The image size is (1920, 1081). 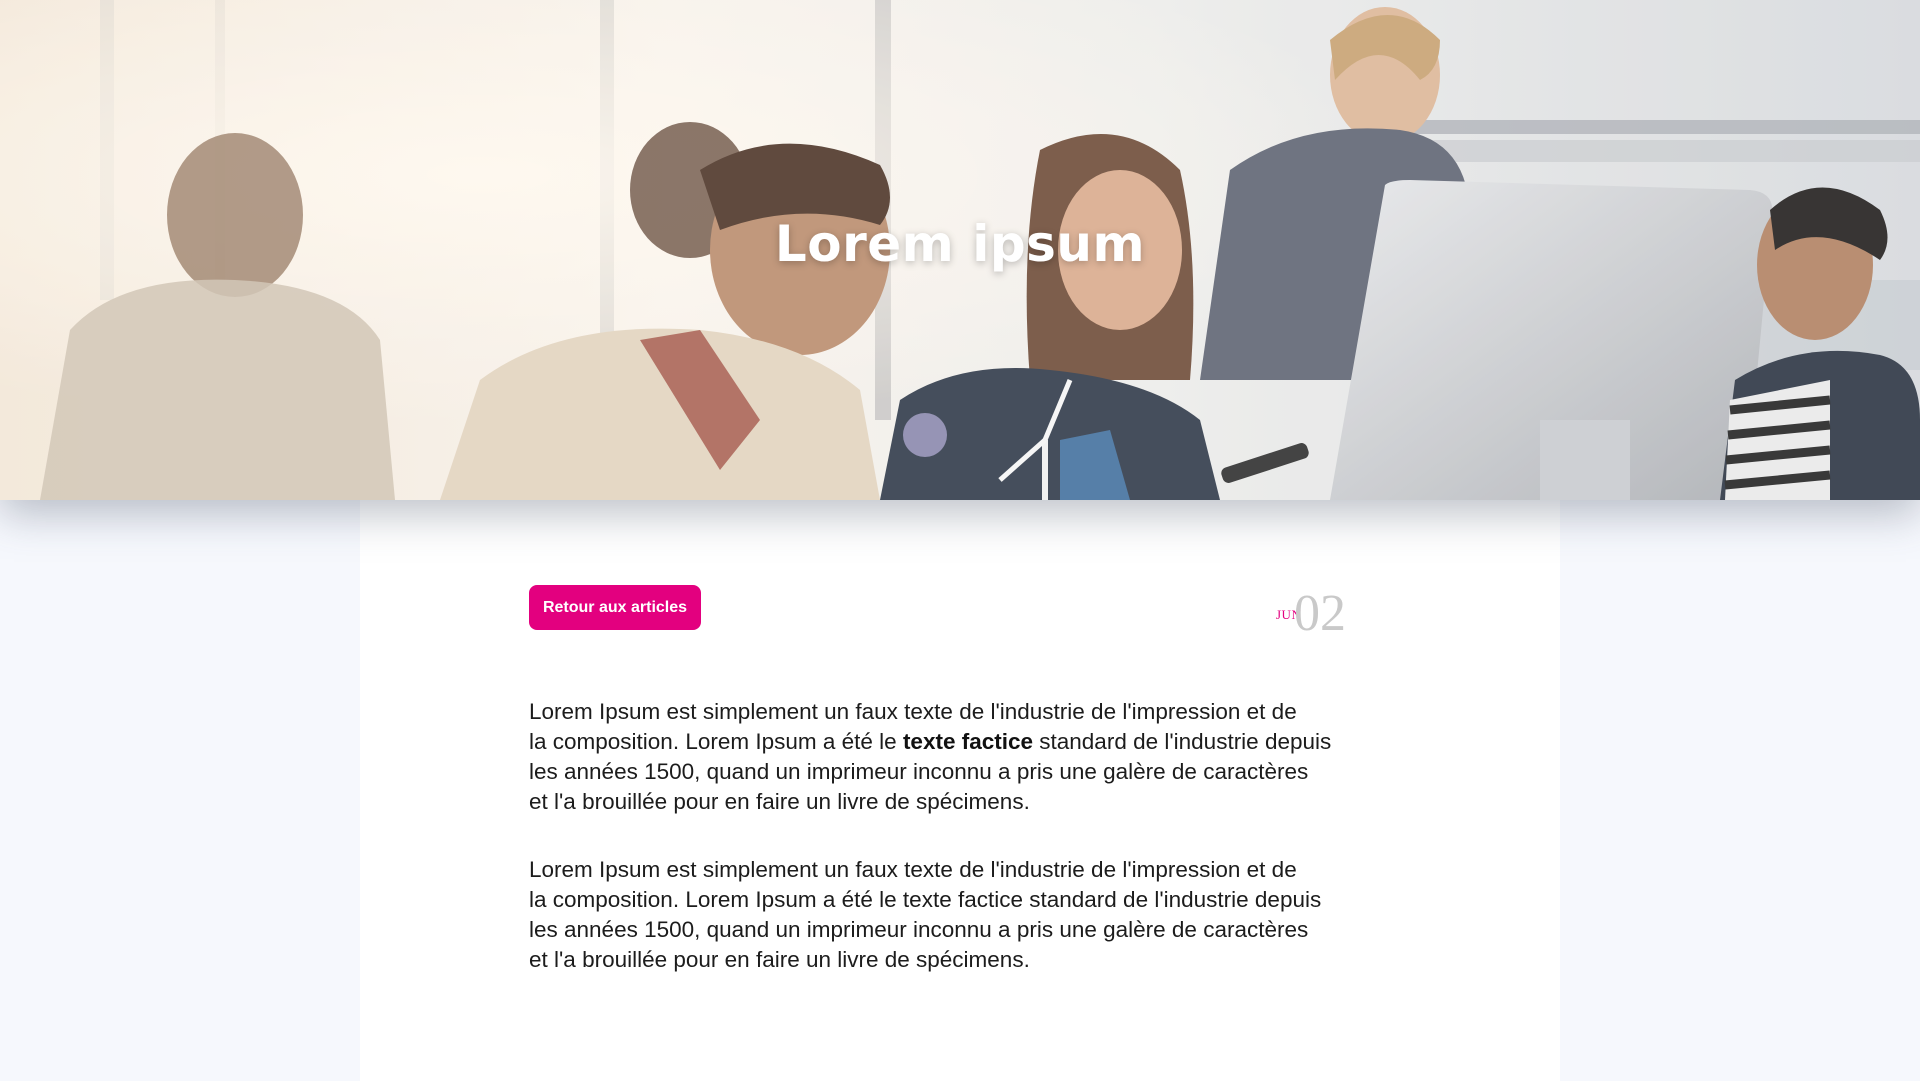 I want to click on text-segment: la composition. Lorem Ipsum a été le, so click(x=716, y=741).